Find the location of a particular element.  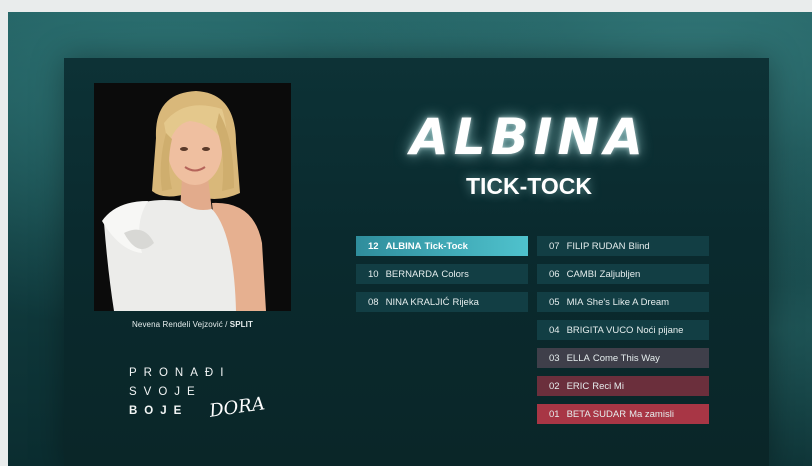

ranking-row: 07 FILIP RUDAN Blind is located at coordinates (623, 246).